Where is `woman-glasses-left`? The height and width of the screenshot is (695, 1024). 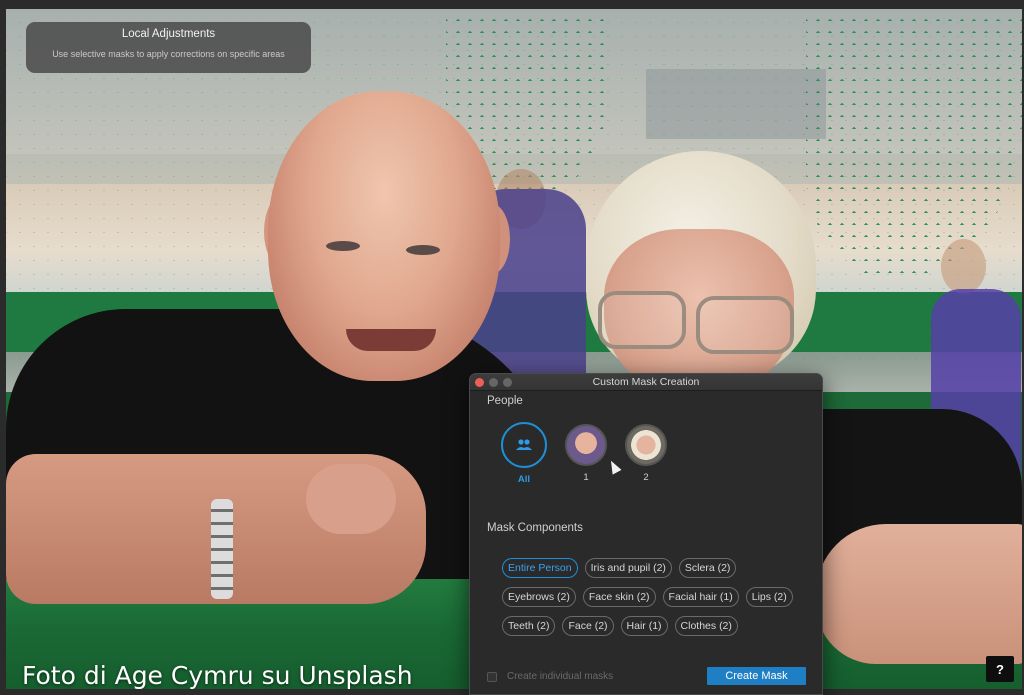
woman-glasses-left is located at coordinates (642, 320).